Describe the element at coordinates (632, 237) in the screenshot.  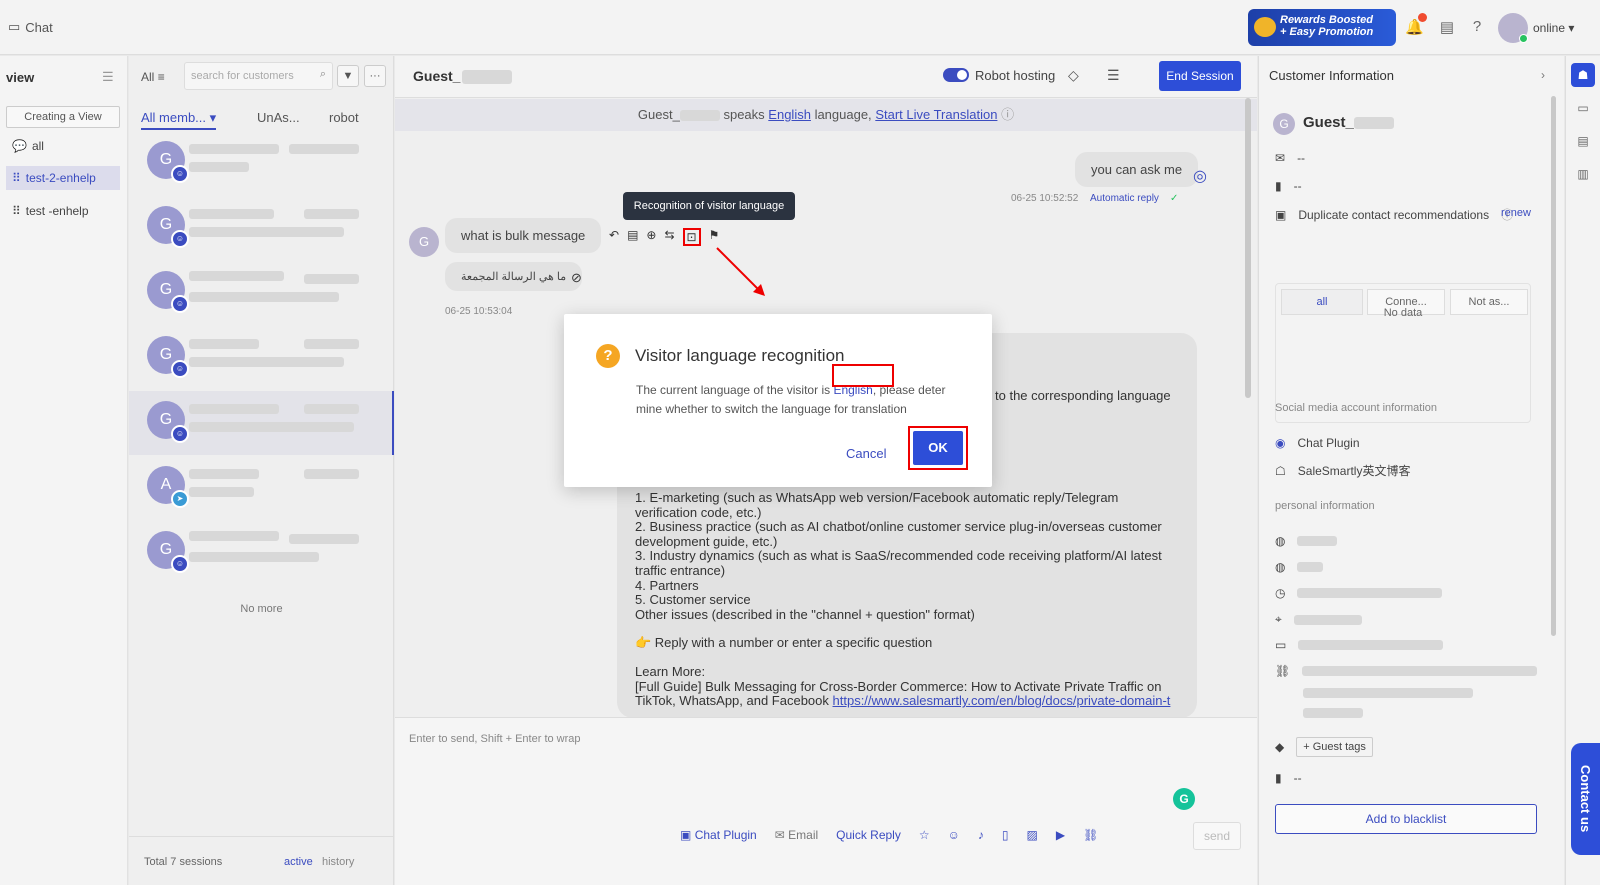
I see `note-icon: ▤` at that location.